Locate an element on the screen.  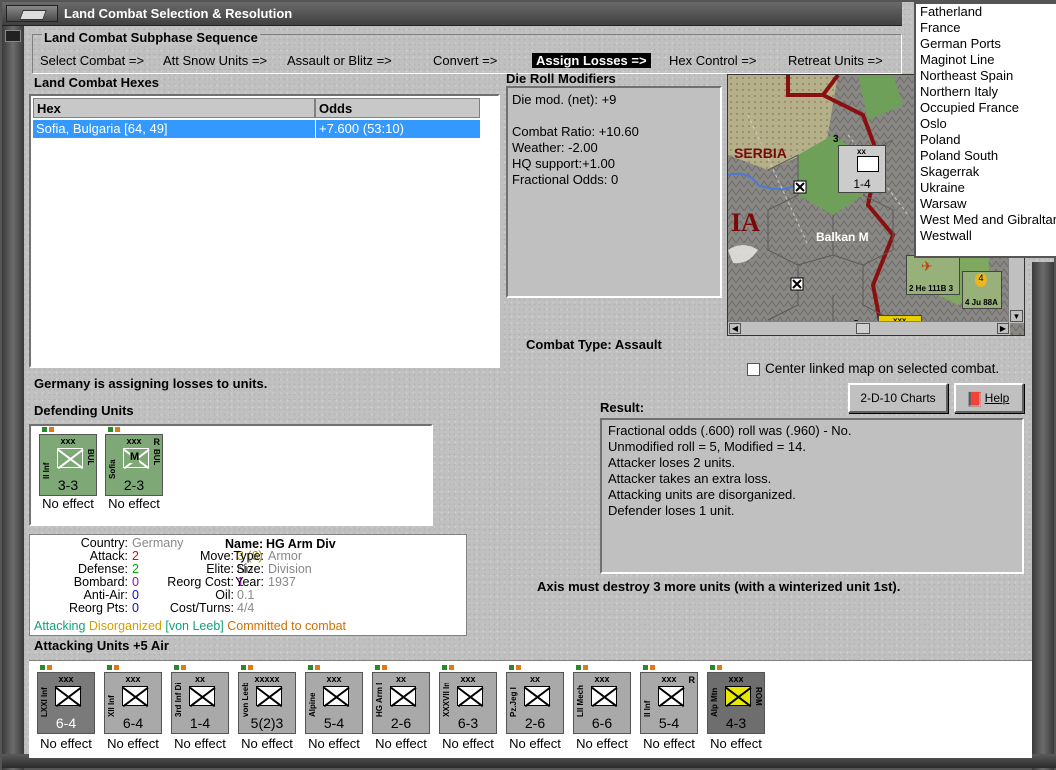
attacking-unit: xxx LII Mech 6-6 is located at coordinates (602, 699).